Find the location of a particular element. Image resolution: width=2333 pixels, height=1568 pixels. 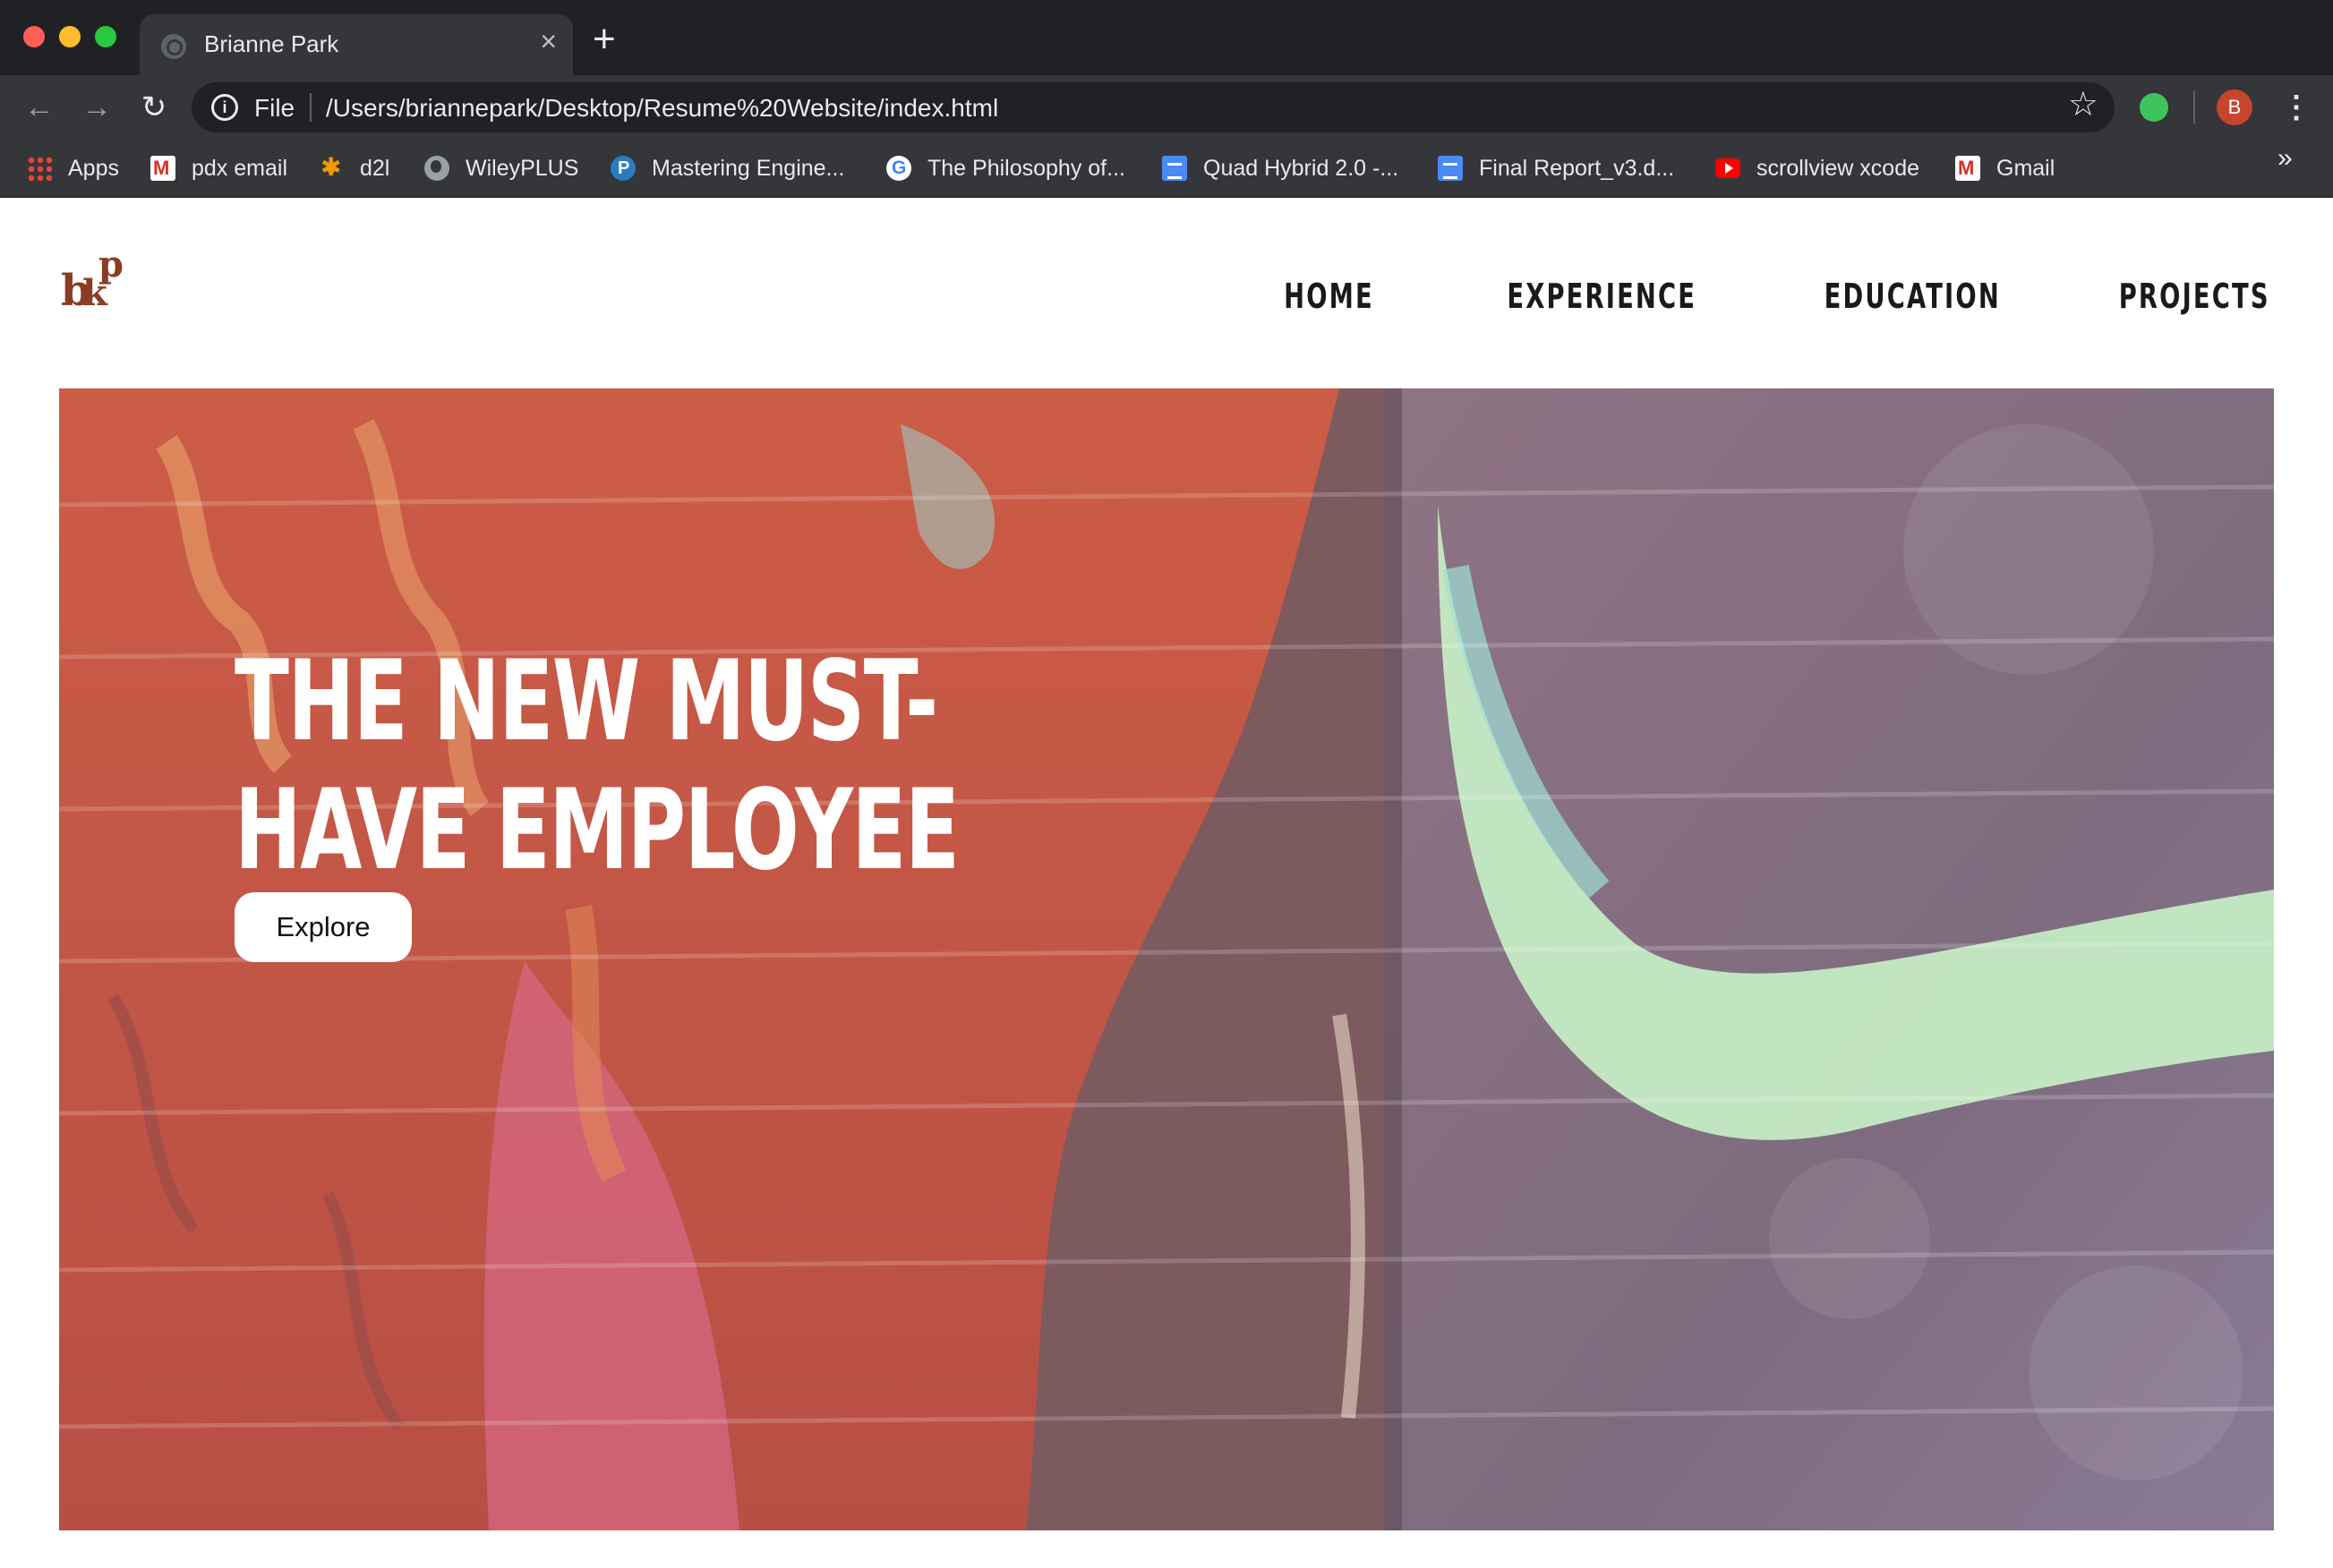

bookmark-apps: Apps is located at coordinates (73, 168).